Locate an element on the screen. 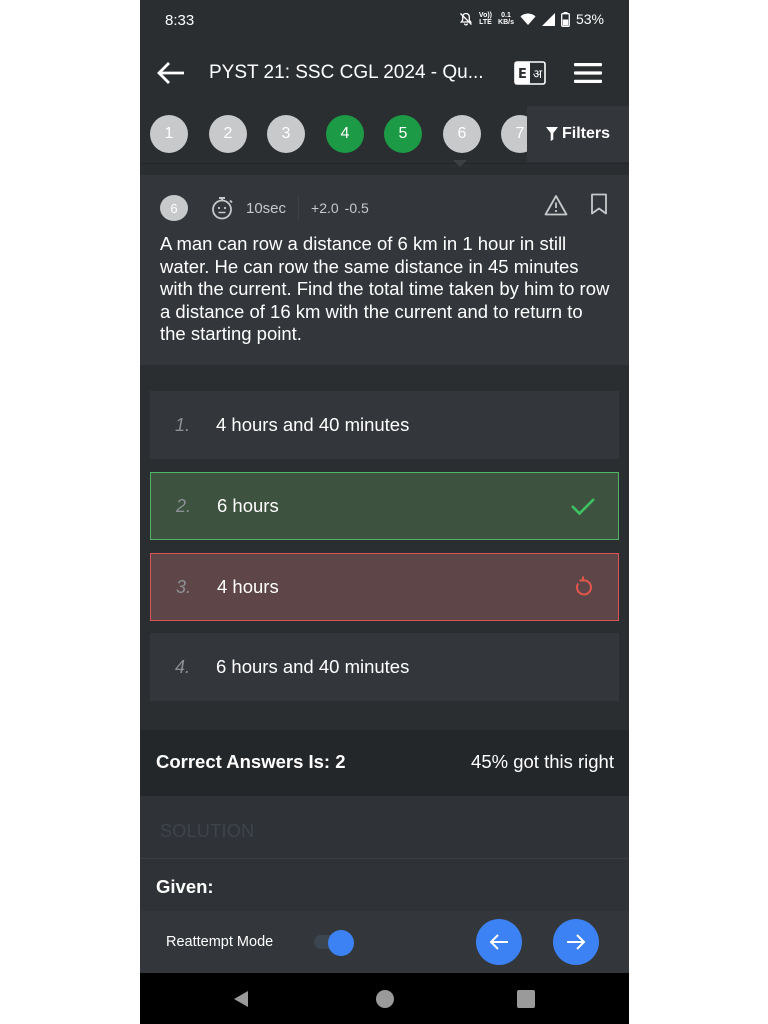  question-bubble-1: 1 is located at coordinates (169, 134).